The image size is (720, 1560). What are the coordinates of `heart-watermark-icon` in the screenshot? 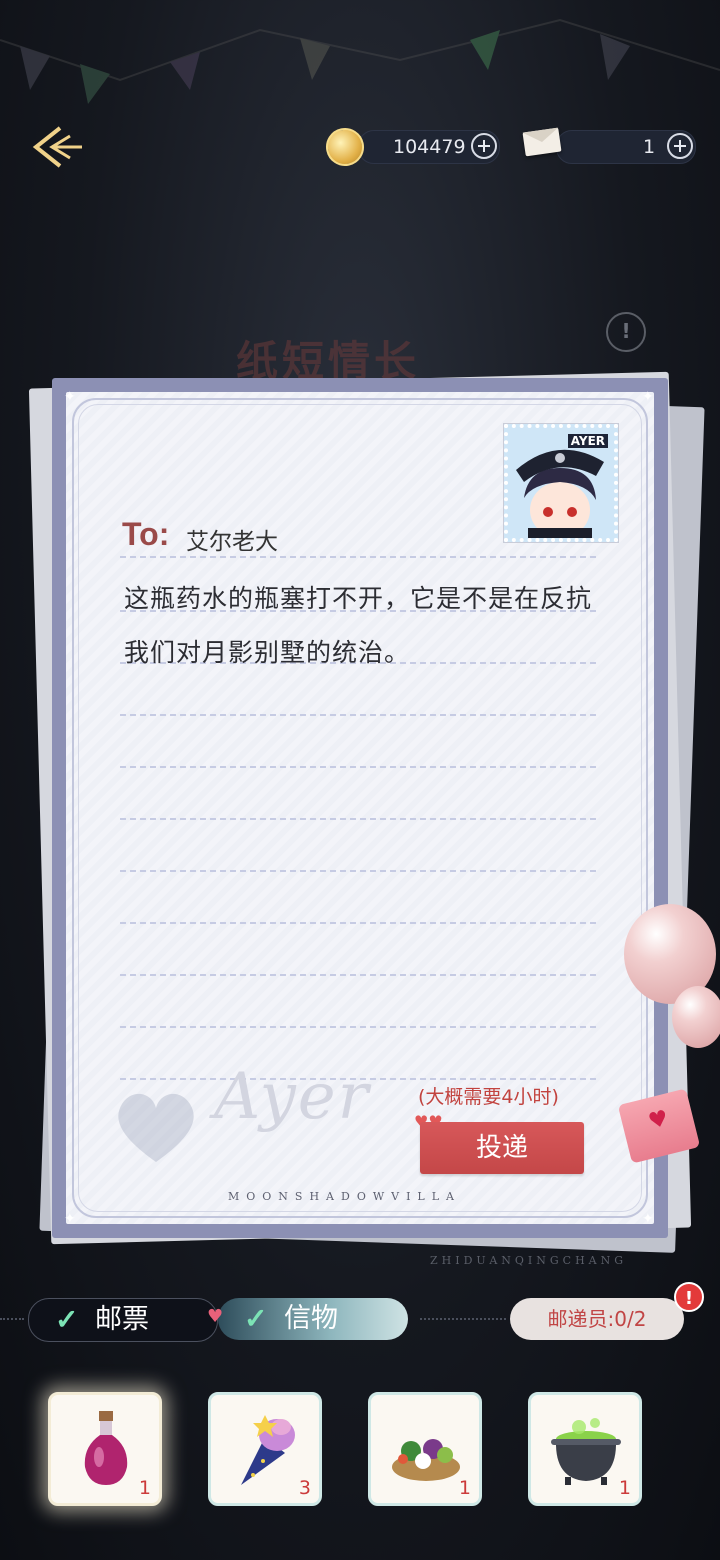 It's located at (156, 1127).